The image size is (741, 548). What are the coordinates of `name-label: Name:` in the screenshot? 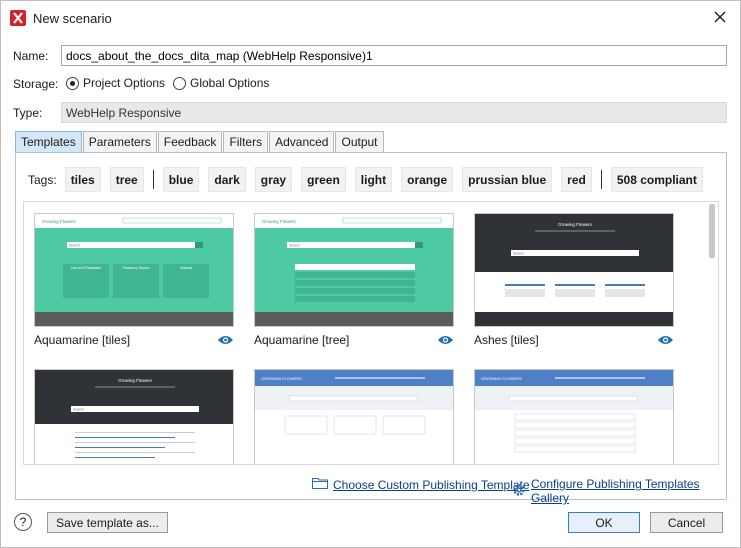 It's located at (31, 56).